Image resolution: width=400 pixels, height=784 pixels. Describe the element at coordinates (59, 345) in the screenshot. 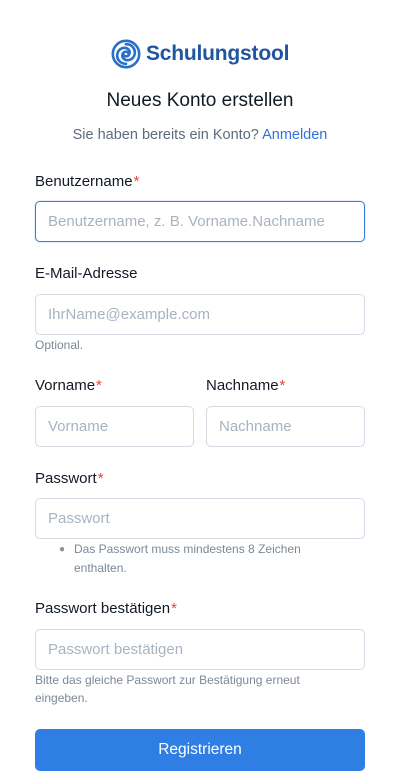

I see `email-helper: Optional.` at that location.